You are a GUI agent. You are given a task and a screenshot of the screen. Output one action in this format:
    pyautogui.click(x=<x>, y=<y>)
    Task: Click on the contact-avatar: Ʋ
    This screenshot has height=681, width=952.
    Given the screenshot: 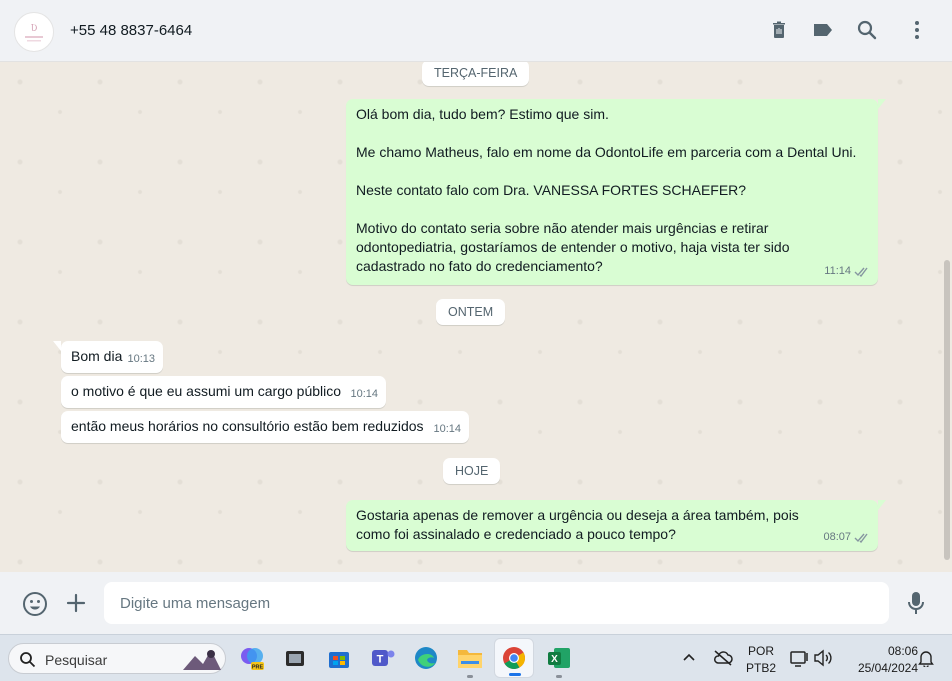 What is the action you would take?
    pyautogui.click(x=34, y=32)
    